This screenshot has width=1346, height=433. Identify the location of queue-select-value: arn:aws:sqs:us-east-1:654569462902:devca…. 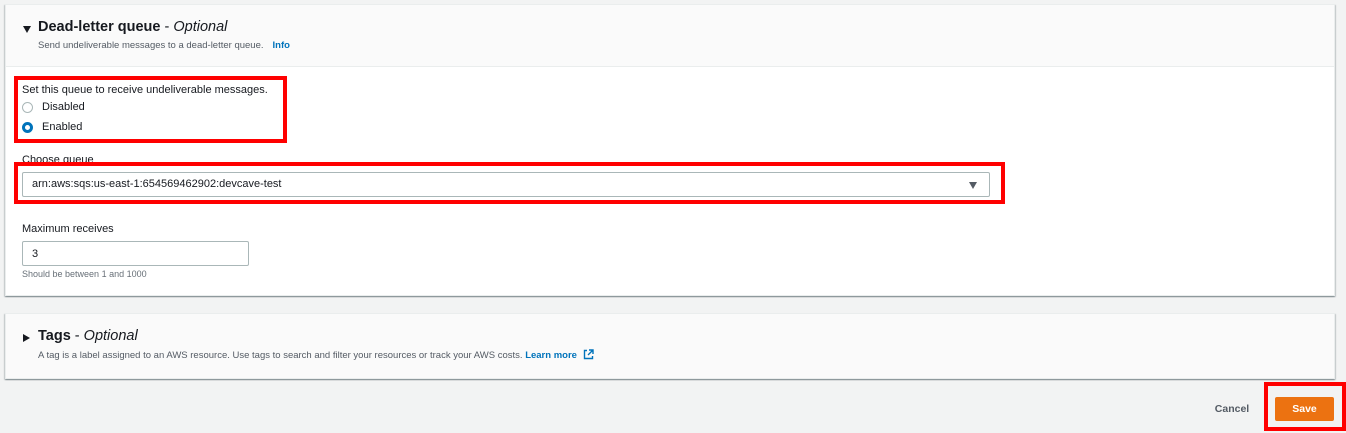
(157, 184).